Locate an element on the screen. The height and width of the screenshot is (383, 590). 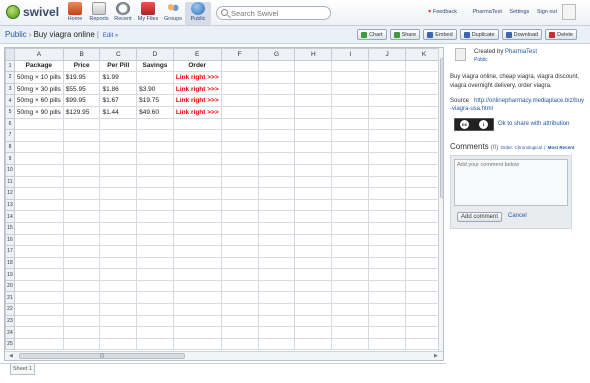
column-header: C is located at coordinates (118, 54).